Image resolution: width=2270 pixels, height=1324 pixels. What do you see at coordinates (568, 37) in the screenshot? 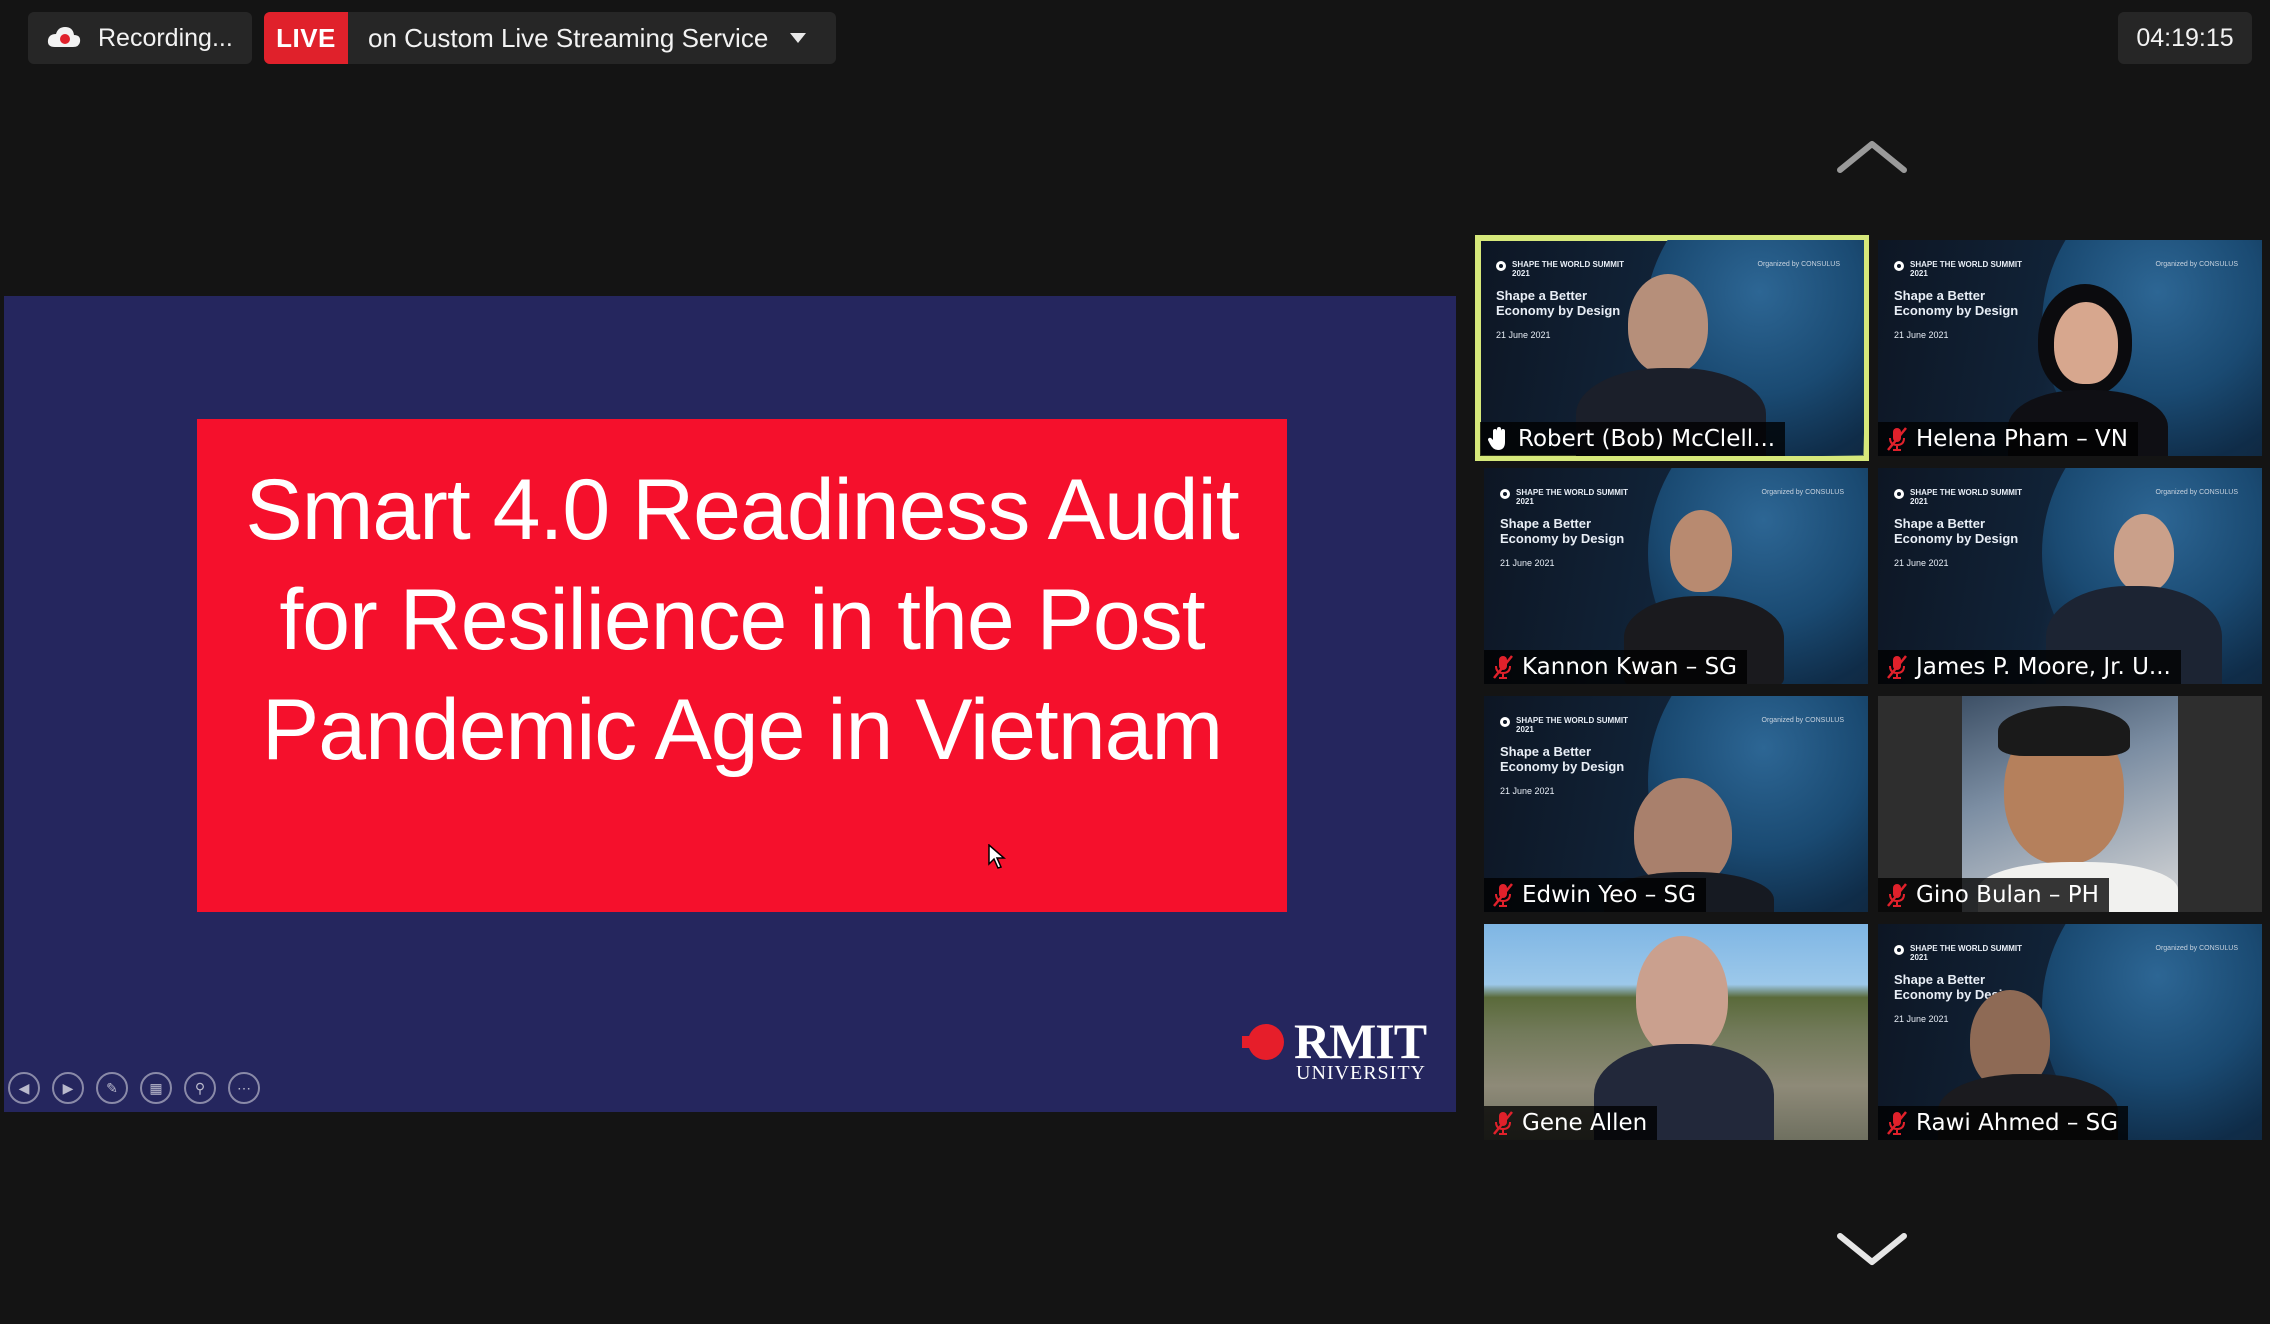
I see `live-stream-label: on Custom Live Streaming Service` at bounding box center [568, 37].